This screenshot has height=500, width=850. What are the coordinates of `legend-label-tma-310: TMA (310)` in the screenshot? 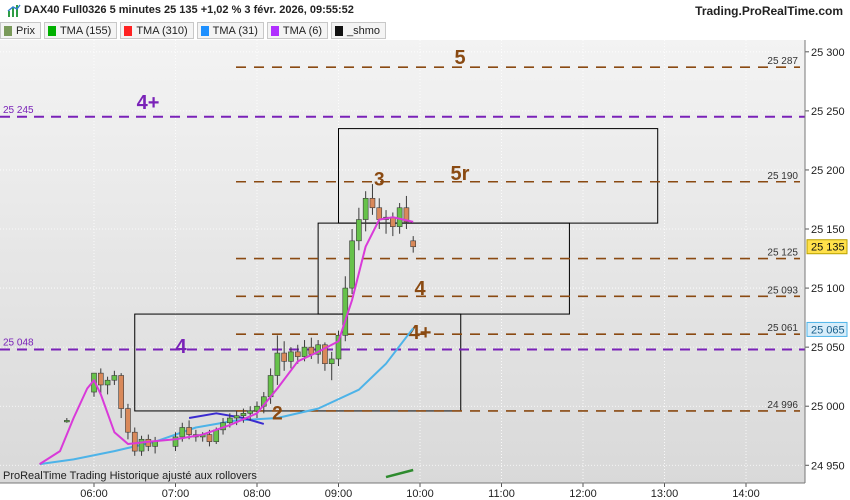 It's located at (162, 30).